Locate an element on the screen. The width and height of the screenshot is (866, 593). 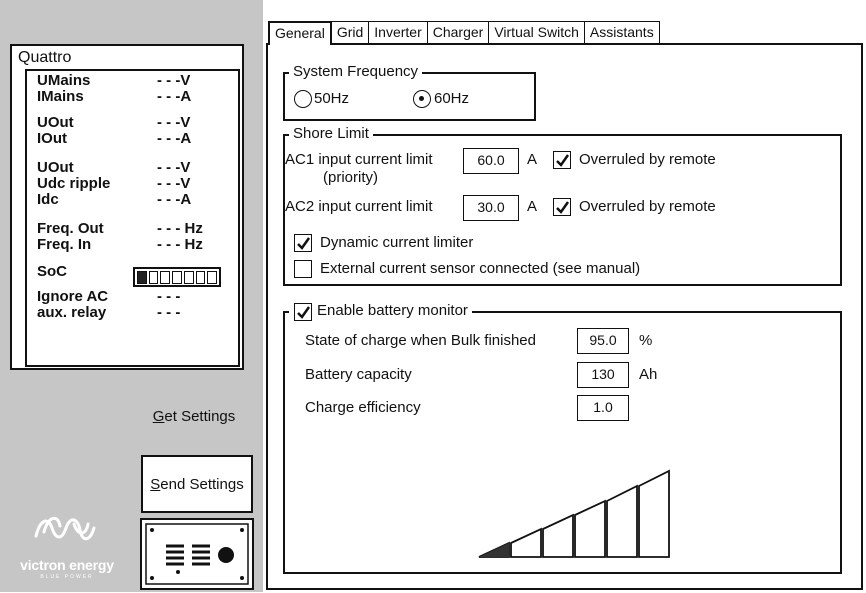
ac2-override-label: Overruled by remote is located at coordinates (647, 206).